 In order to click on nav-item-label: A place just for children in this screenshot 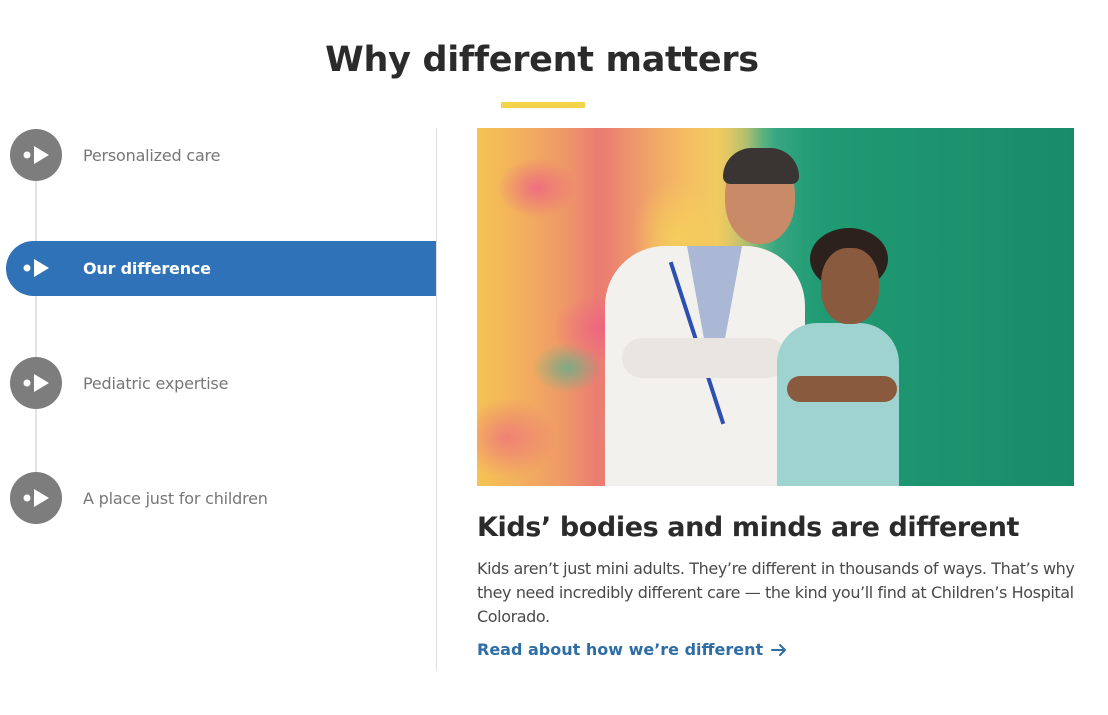, I will do `click(175, 498)`.